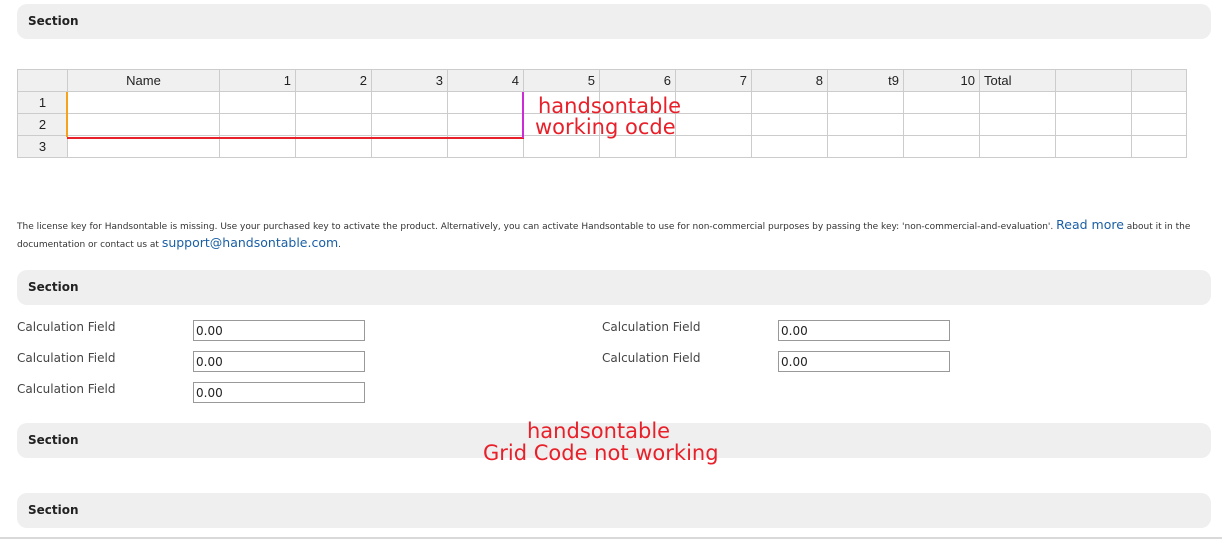  What do you see at coordinates (333, 80) in the screenshot?
I see `column-header-2: 2` at bounding box center [333, 80].